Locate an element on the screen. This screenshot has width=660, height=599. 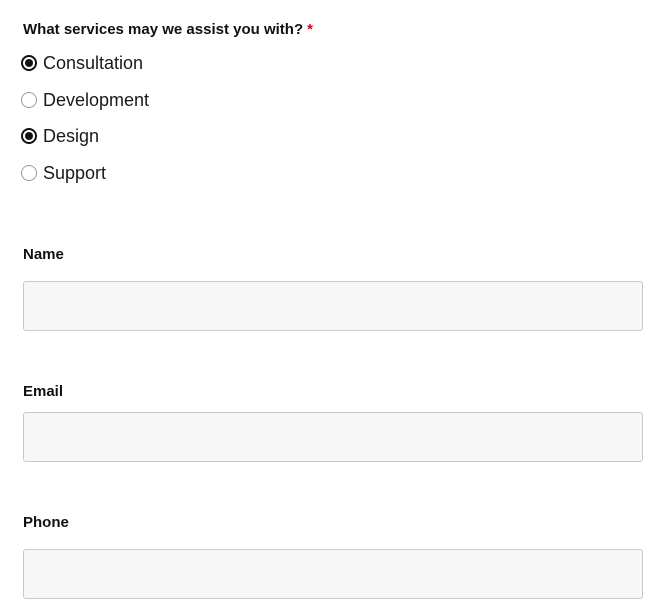
service-option-label: Design is located at coordinates (71, 136).